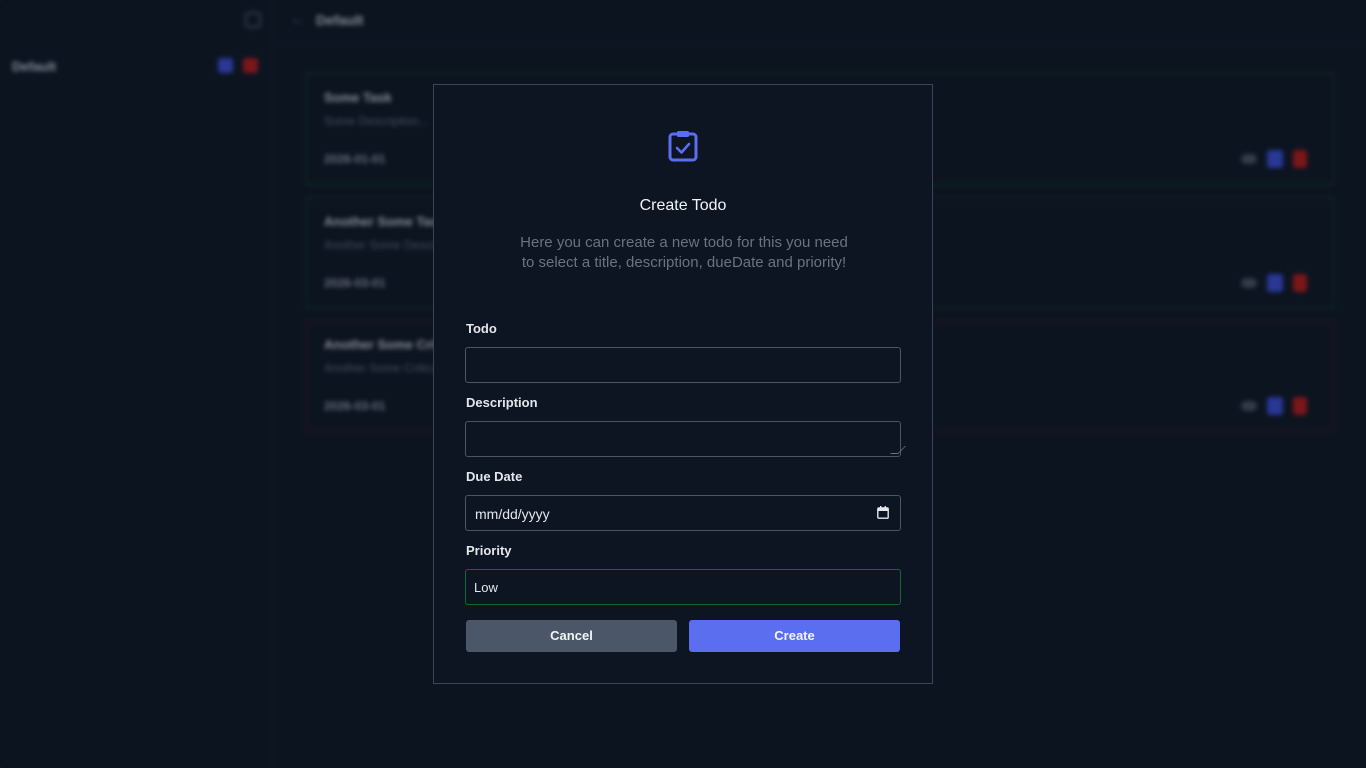  Describe the element at coordinates (683, 146) in the screenshot. I see `clipboard-check-icon` at that location.